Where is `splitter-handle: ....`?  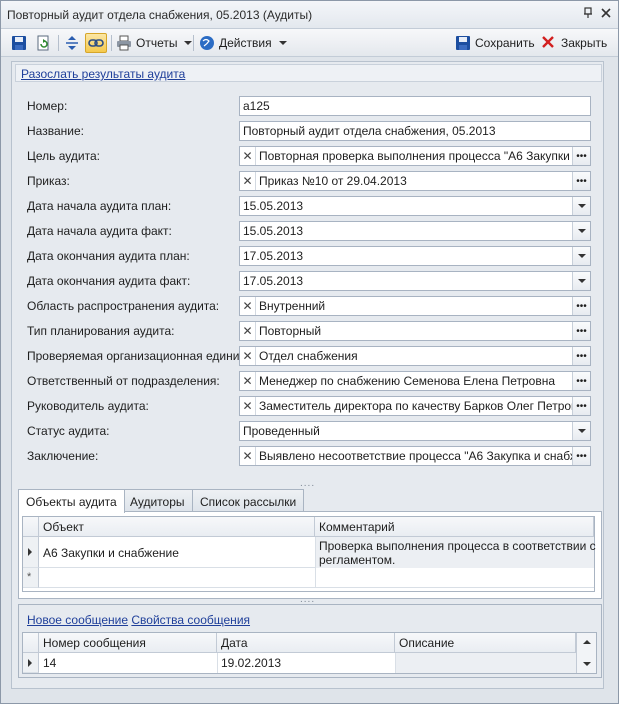
splitter-handle: .... is located at coordinates (307, 483).